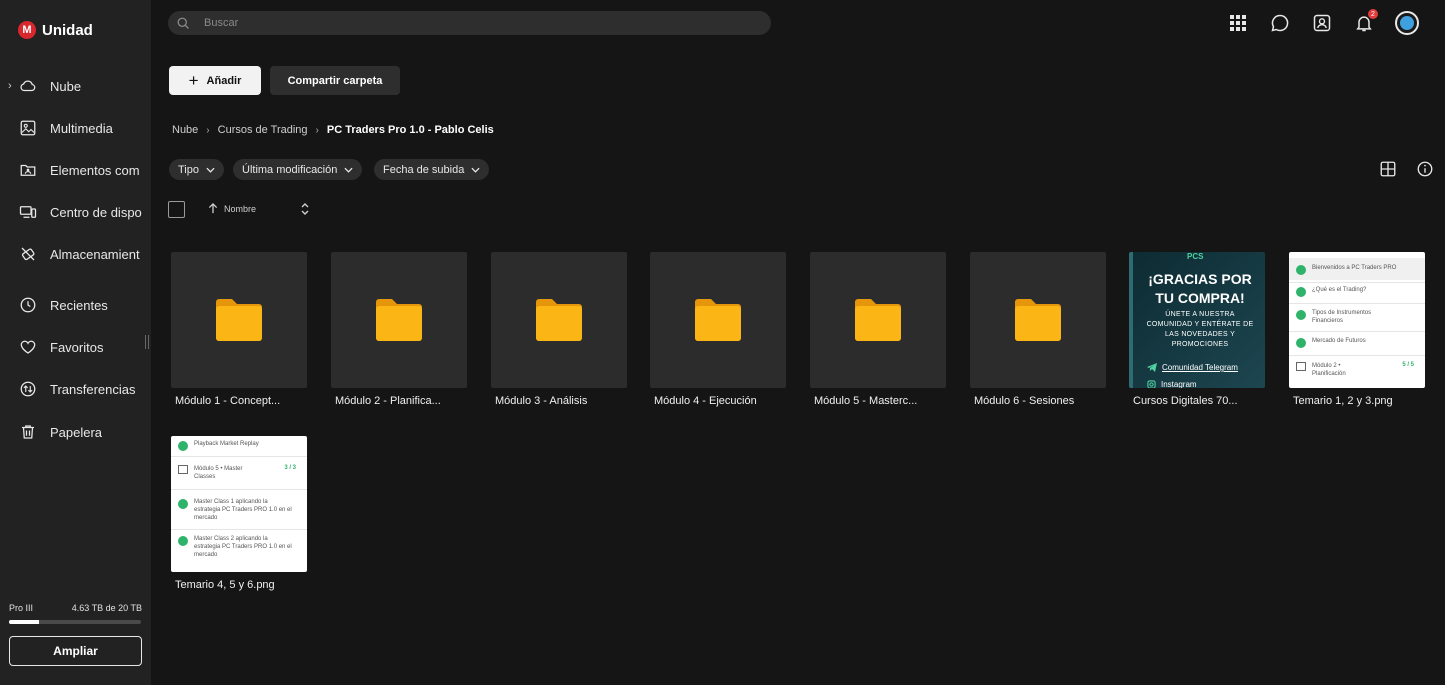 Image resolution: width=1445 pixels, height=685 pixels. I want to click on share-folder-button: Compartir carpeta, so click(335, 80).